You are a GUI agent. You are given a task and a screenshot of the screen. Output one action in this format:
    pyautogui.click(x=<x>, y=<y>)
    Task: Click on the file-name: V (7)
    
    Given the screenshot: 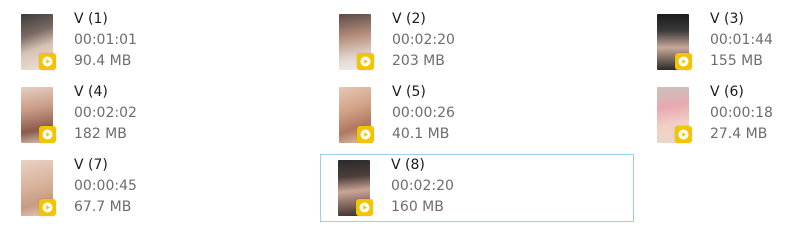 What is the action you would take?
    pyautogui.click(x=91, y=165)
    